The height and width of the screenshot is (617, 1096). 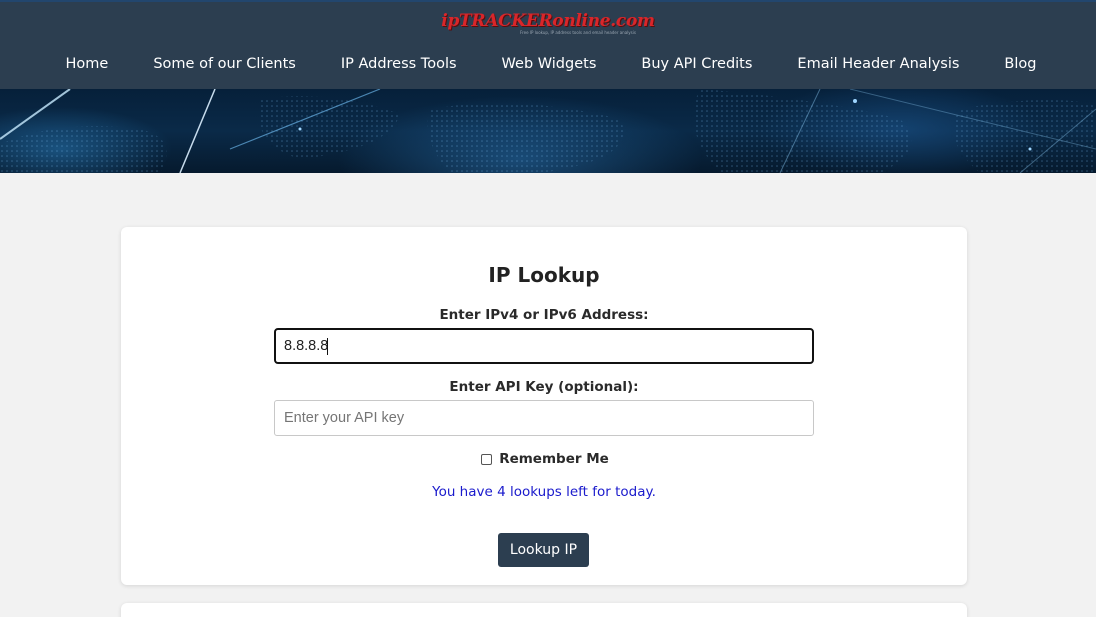 I want to click on page-title: IP Lookup, so click(x=544, y=275).